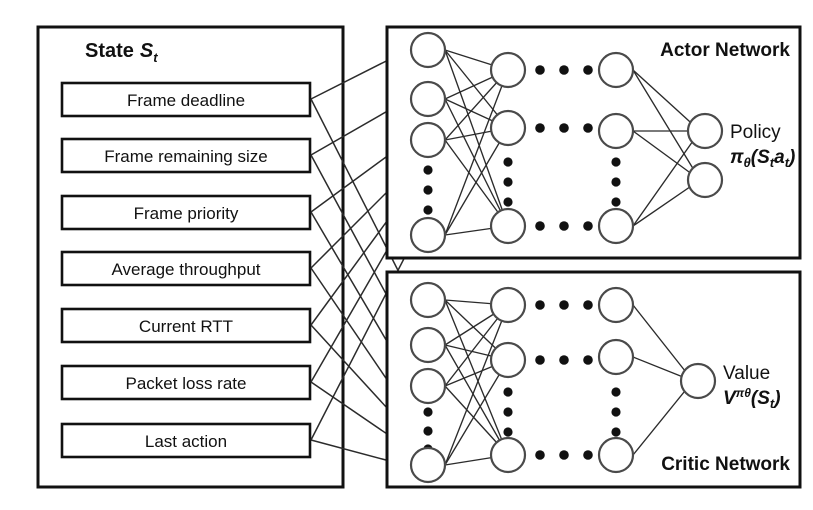 The height and width of the screenshot is (510, 813). I want to click on state-item-label: Last action, so click(186, 441).